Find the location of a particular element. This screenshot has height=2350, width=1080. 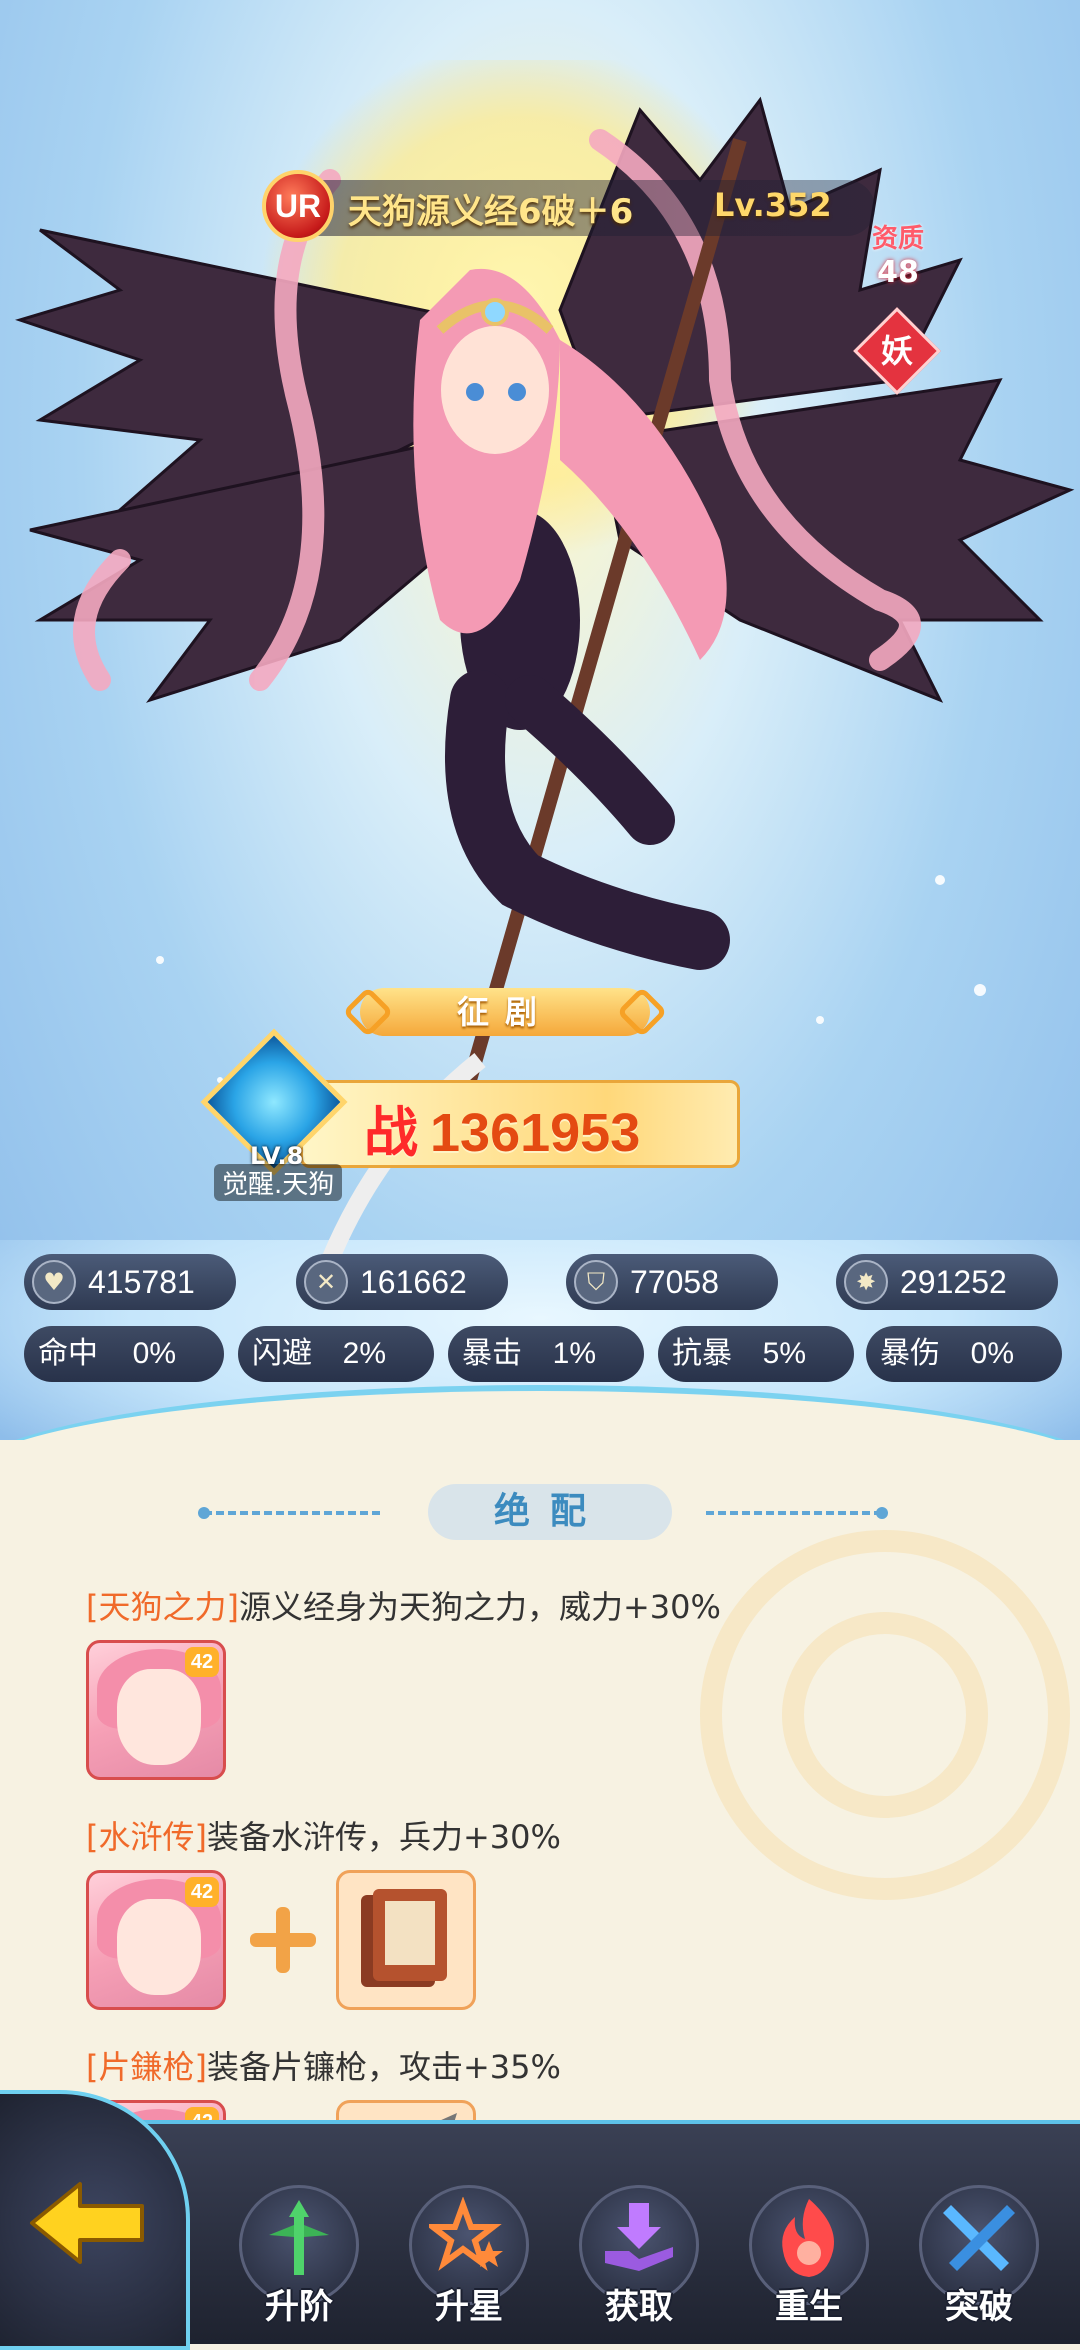

stat-attack-value: 161662 is located at coordinates (413, 1282).